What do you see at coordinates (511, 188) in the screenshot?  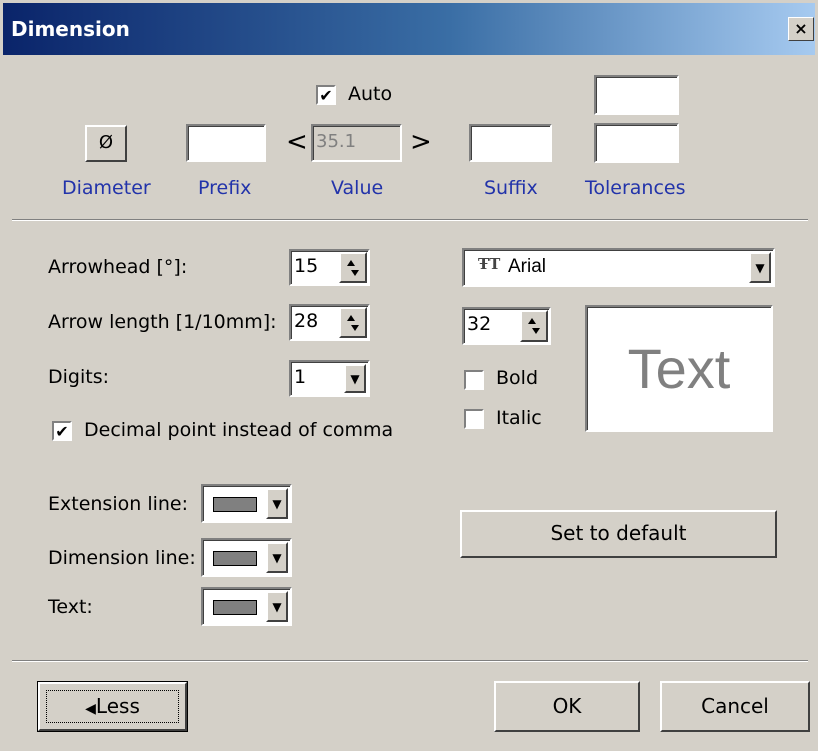 I see `suffix-label: Suffix` at bounding box center [511, 188].